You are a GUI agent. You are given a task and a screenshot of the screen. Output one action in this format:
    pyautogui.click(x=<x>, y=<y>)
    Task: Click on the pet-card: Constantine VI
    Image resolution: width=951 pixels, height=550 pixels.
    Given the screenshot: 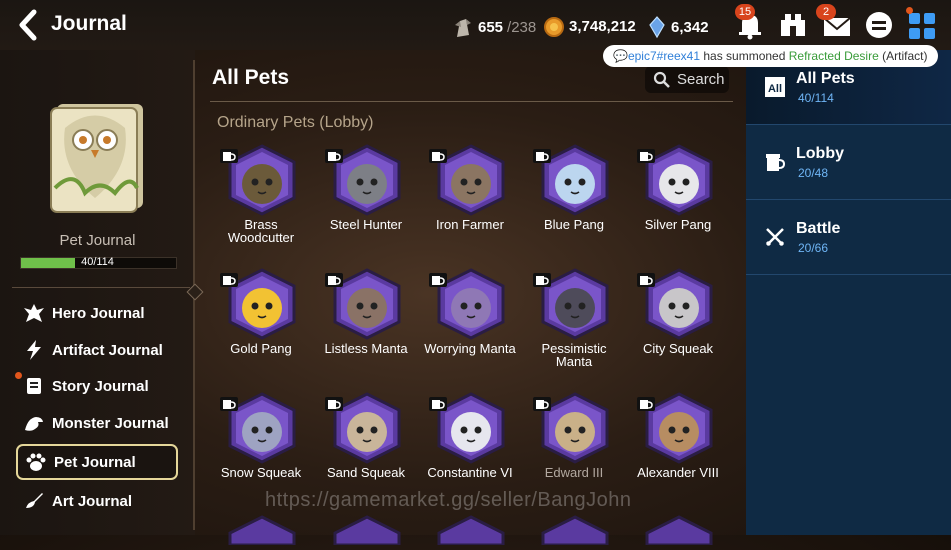 What is the action you would take?
    pyautogui.click(x=470, y=447)
    